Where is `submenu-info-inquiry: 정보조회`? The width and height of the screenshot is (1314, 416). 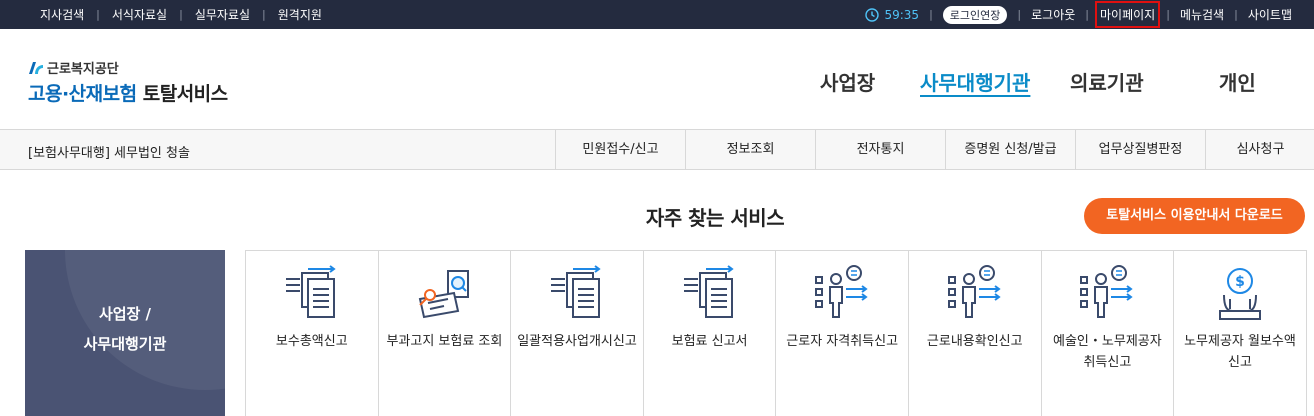
submenu-info-inquiry: 정보조회 is located at coordinates (750, 150).